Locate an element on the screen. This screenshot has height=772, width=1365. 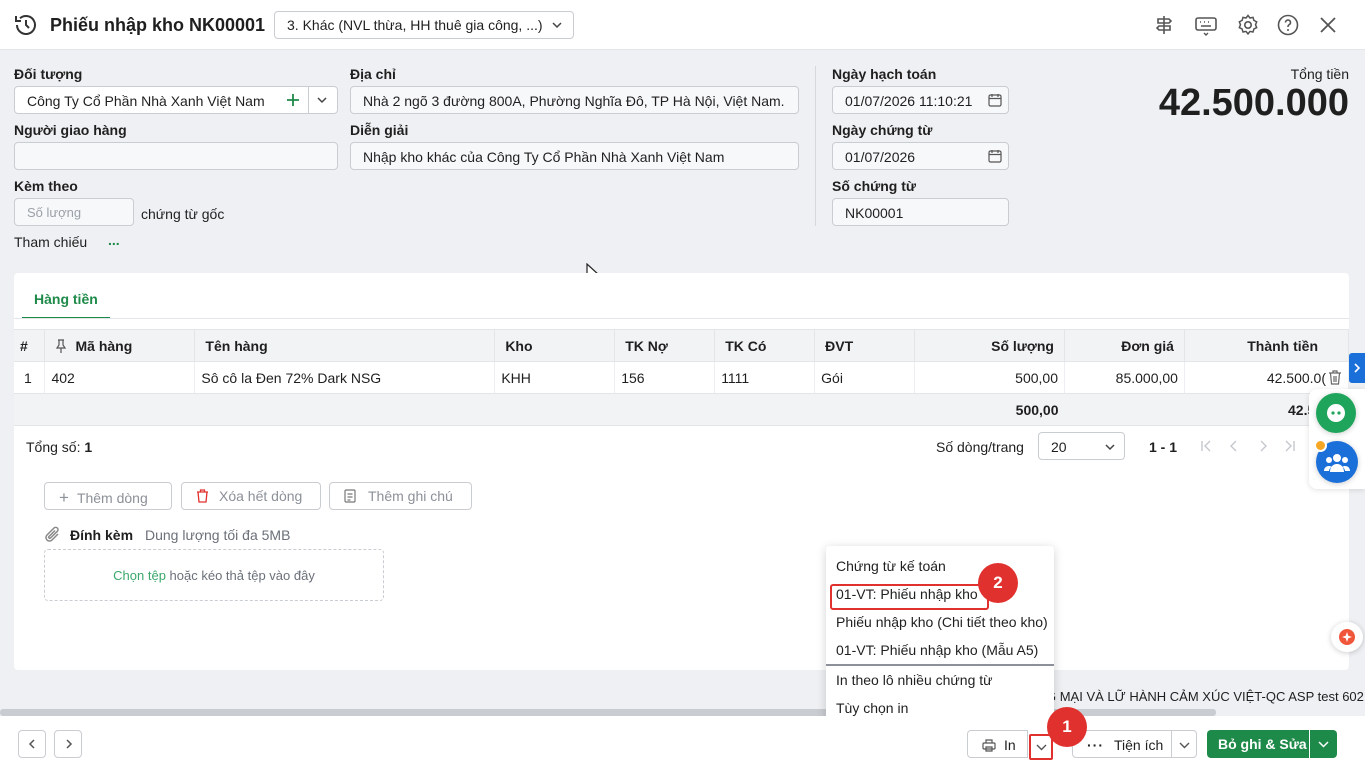
dien-giai-label: Diễn giải is located at coordinates (379, 130).